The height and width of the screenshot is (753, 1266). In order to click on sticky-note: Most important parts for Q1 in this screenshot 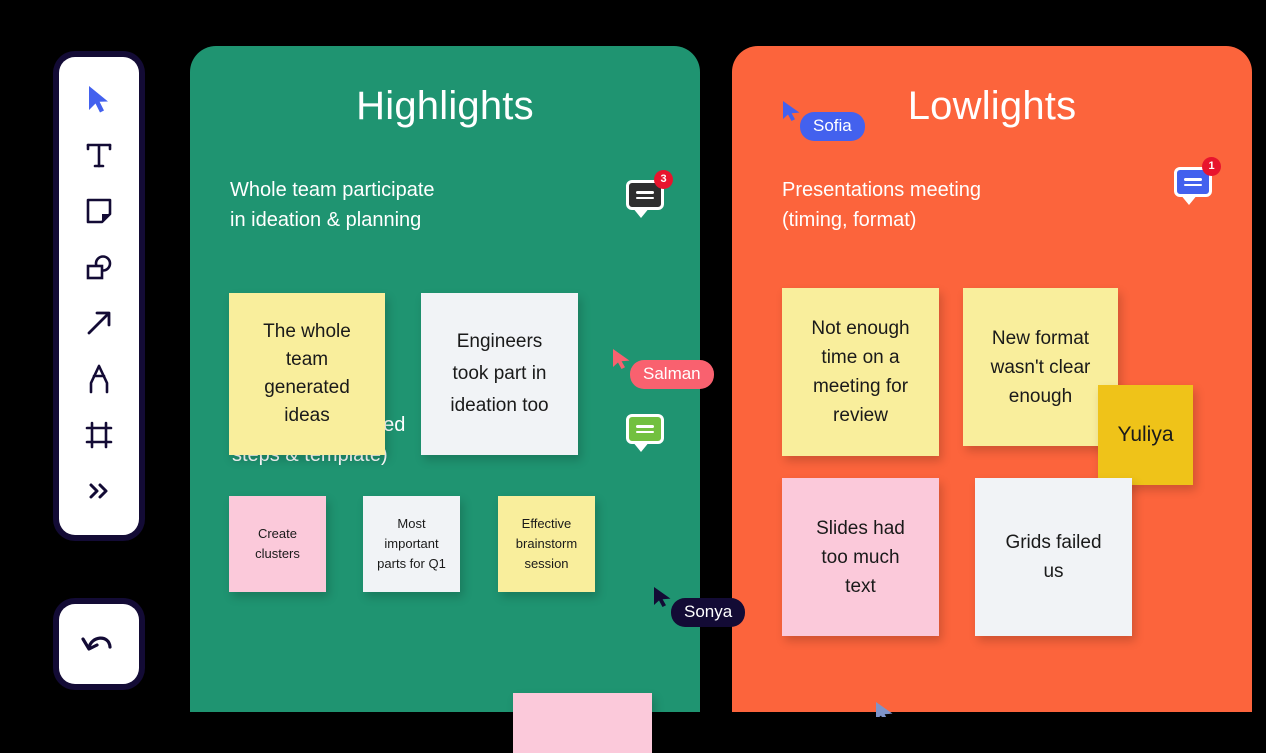, I will do `click(411, 544)`.